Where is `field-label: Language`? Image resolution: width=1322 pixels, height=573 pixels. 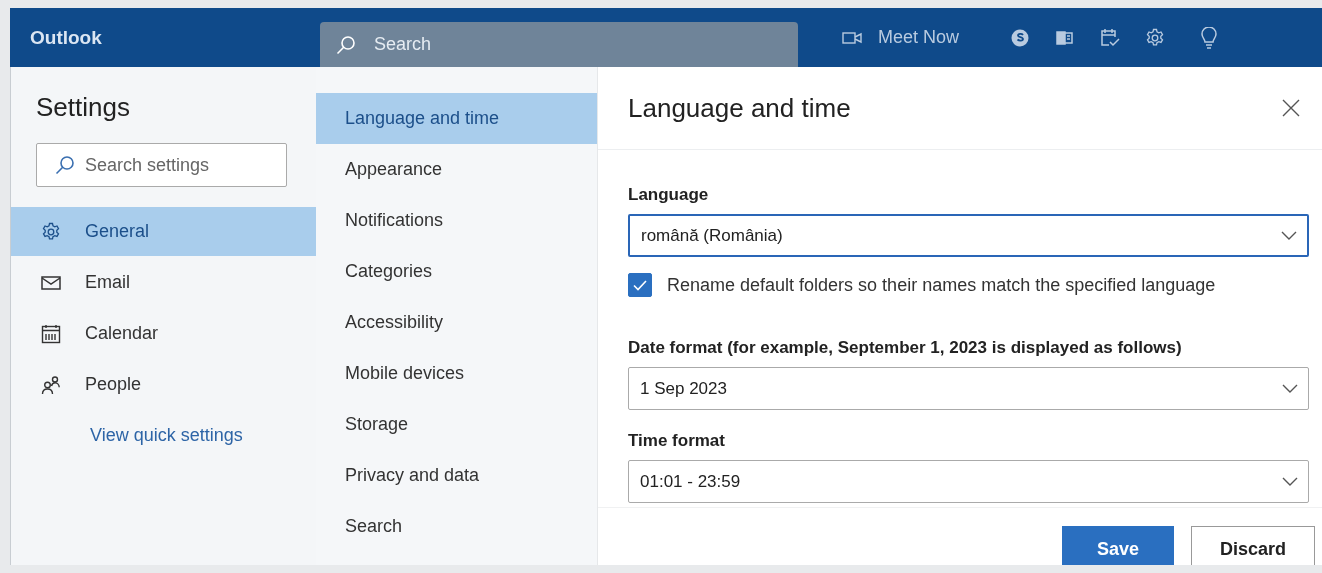 field-label: Language is located at coordinates (669, 195).